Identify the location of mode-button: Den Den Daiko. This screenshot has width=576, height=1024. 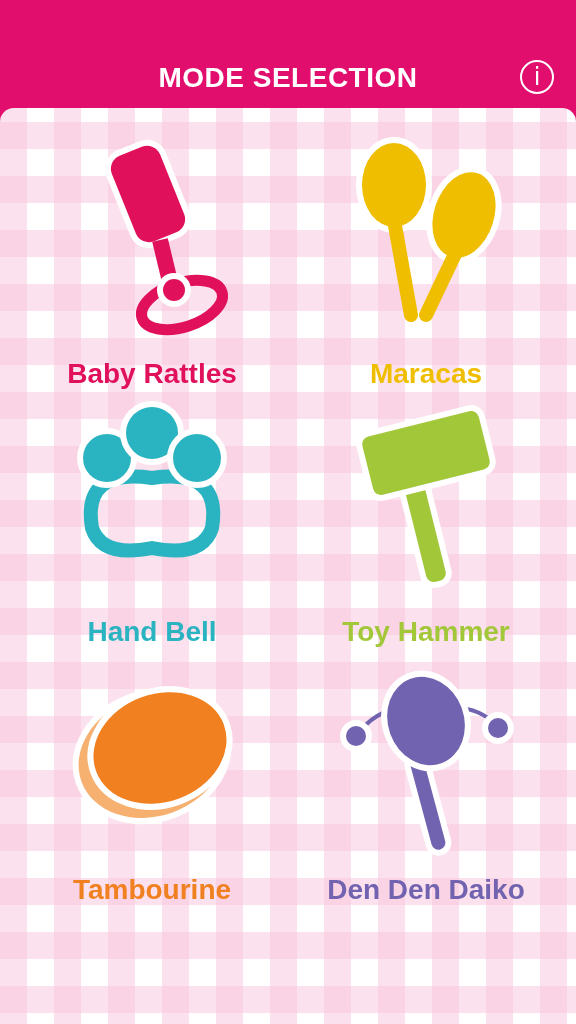
(426, 781).